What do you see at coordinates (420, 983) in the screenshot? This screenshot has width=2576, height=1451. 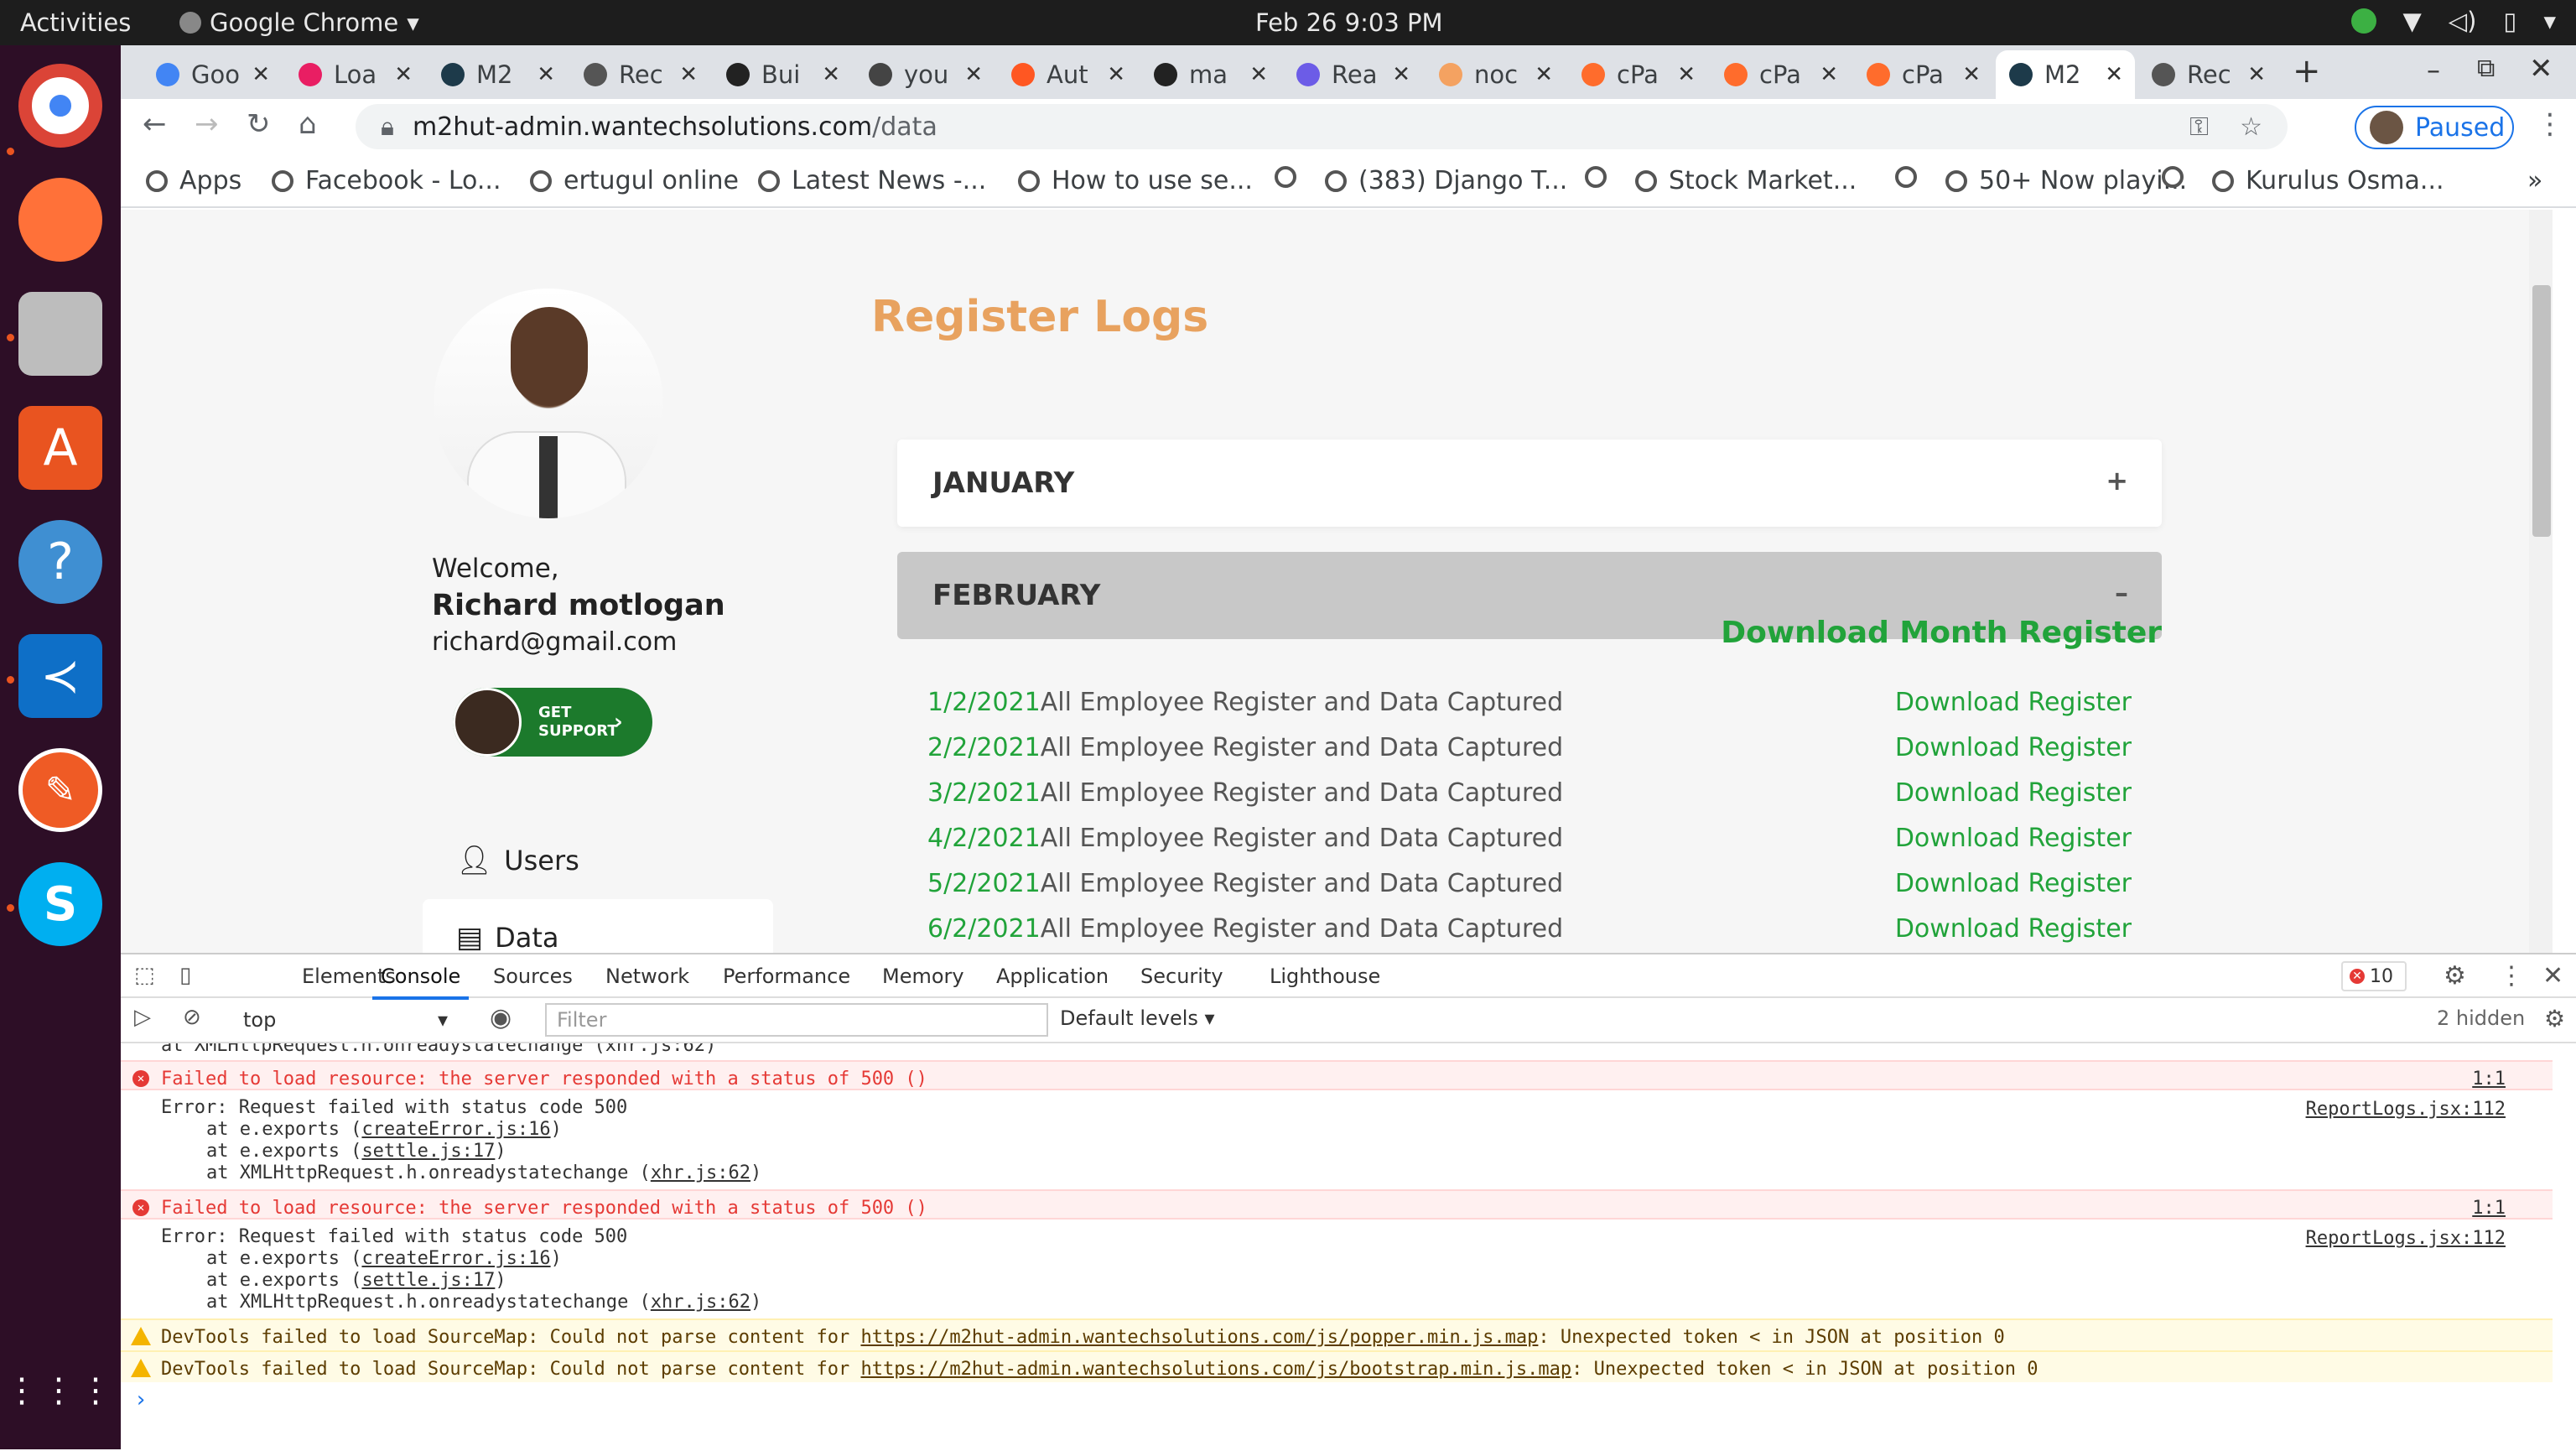 I see `devtools-tab-console: Console` at bounding box center [420, 983].